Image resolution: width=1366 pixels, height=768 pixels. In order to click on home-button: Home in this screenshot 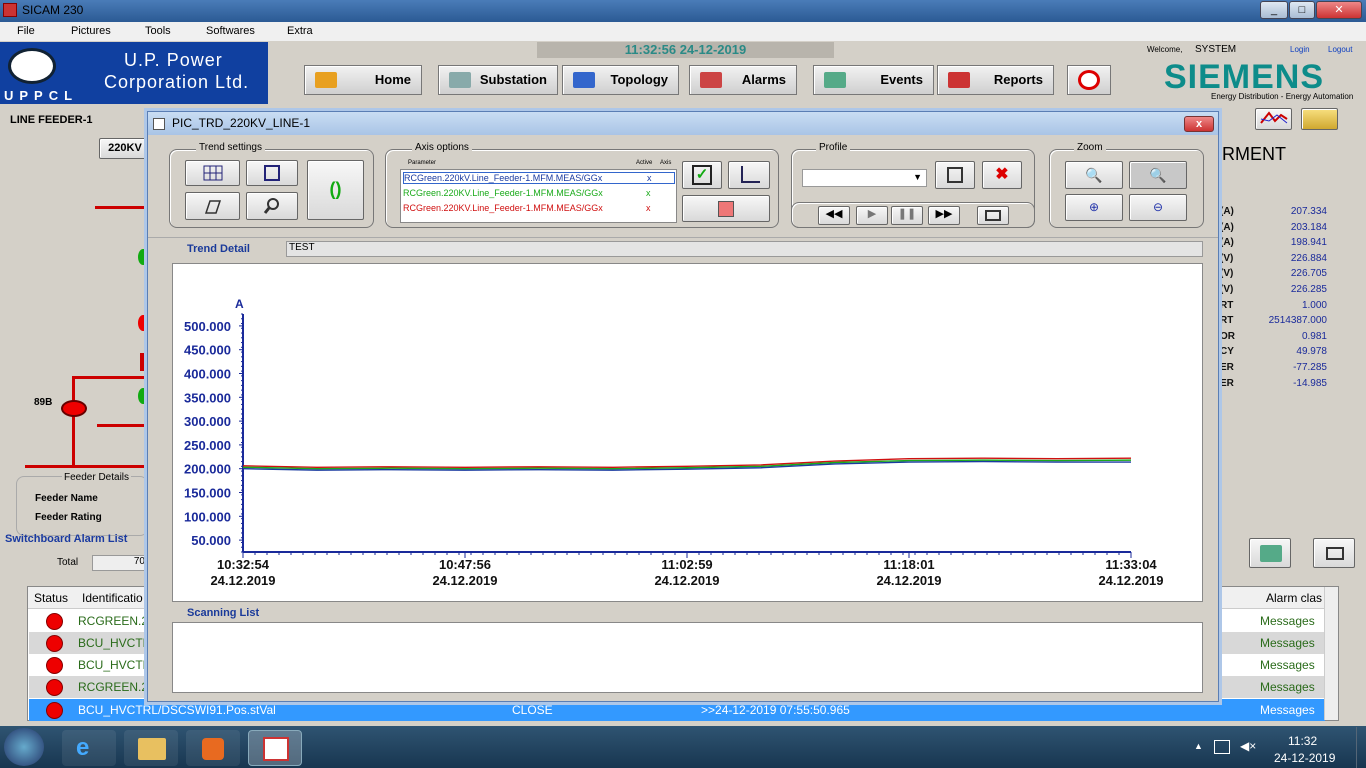, I will do `click(363, 80)`.